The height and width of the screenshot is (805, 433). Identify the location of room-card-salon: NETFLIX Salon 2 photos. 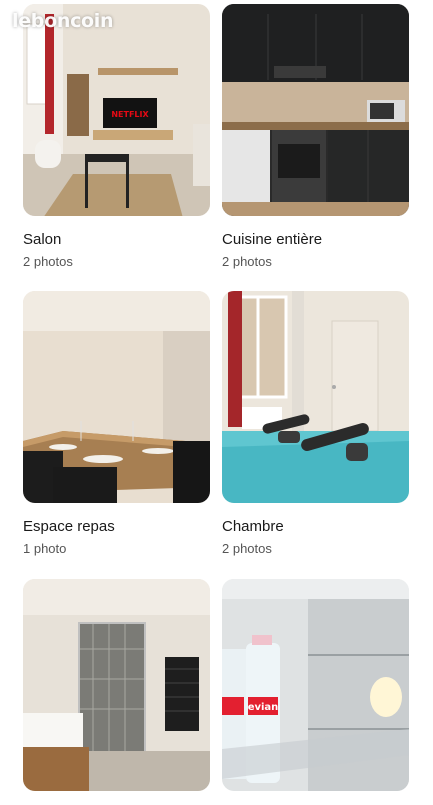
(116, 137).